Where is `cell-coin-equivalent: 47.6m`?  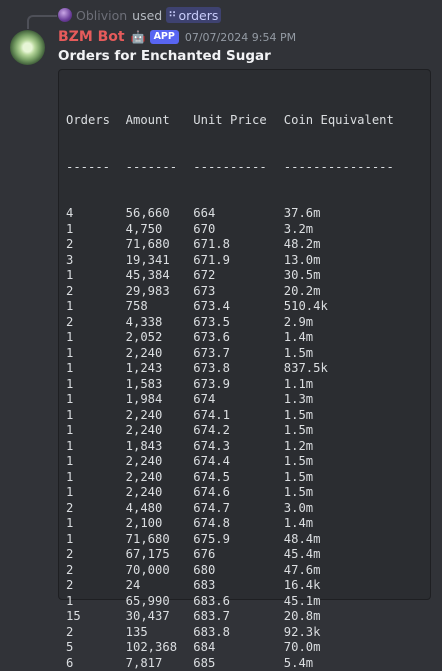 cell-coin-equivalent: 47.6m is located at coordinates (353, 571).